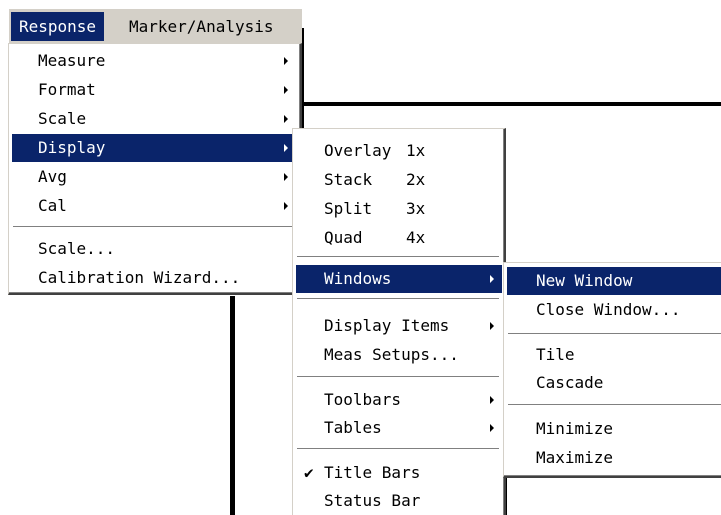 This screenshot has height=515, width=721. What do you see at coordinates (614, 355) in the screenshot?
I see `menu-item-tile: Tile` at bounding box center [614, 355].